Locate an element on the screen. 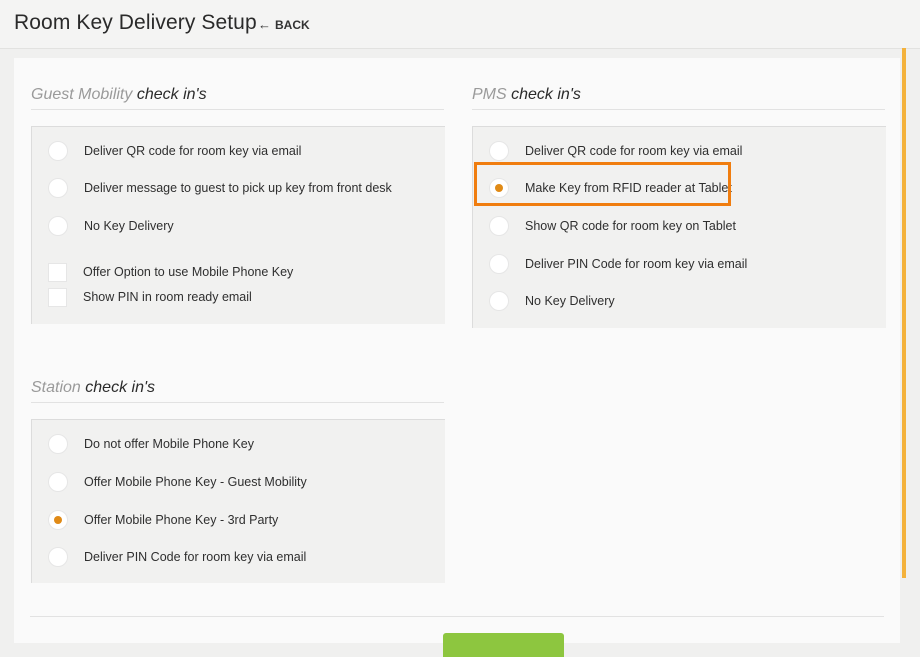  pms-option-qr-email: Deliver QR code for room key via email is located at coordinates (615, 151).